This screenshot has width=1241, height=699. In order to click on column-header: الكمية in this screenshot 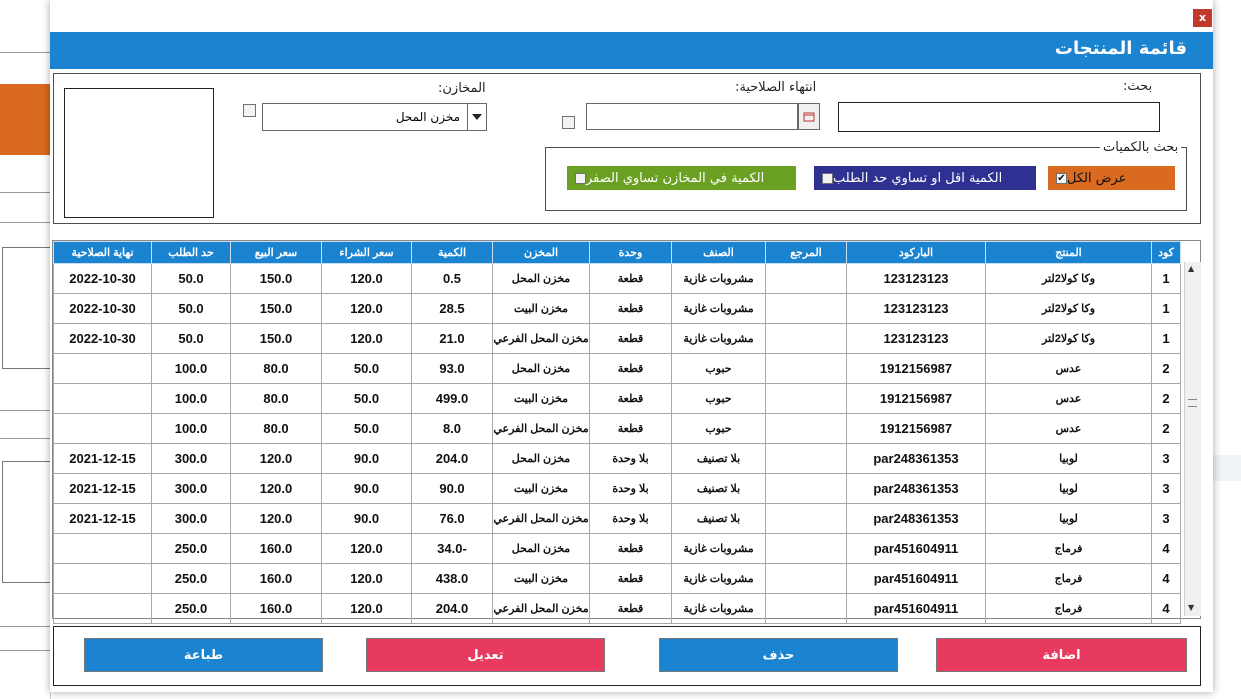, I will do `click(452, 252)`.